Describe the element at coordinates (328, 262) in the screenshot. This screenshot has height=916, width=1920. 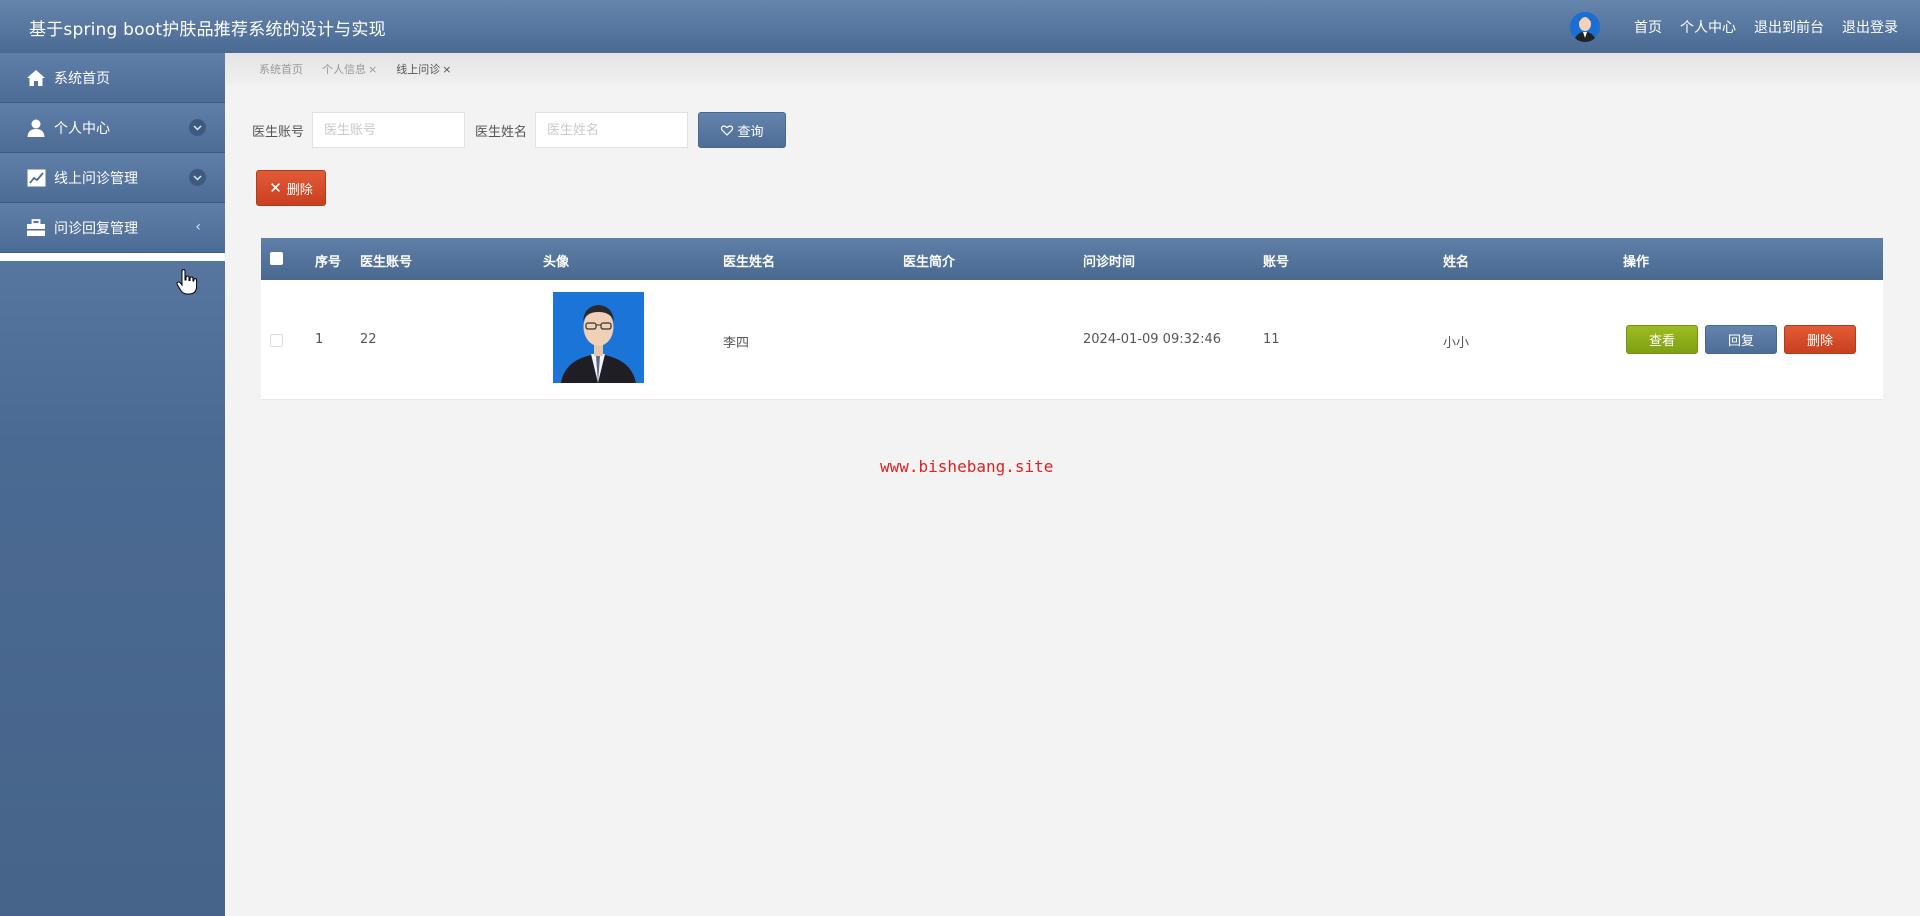
I see `column-header: 序号` at that location.